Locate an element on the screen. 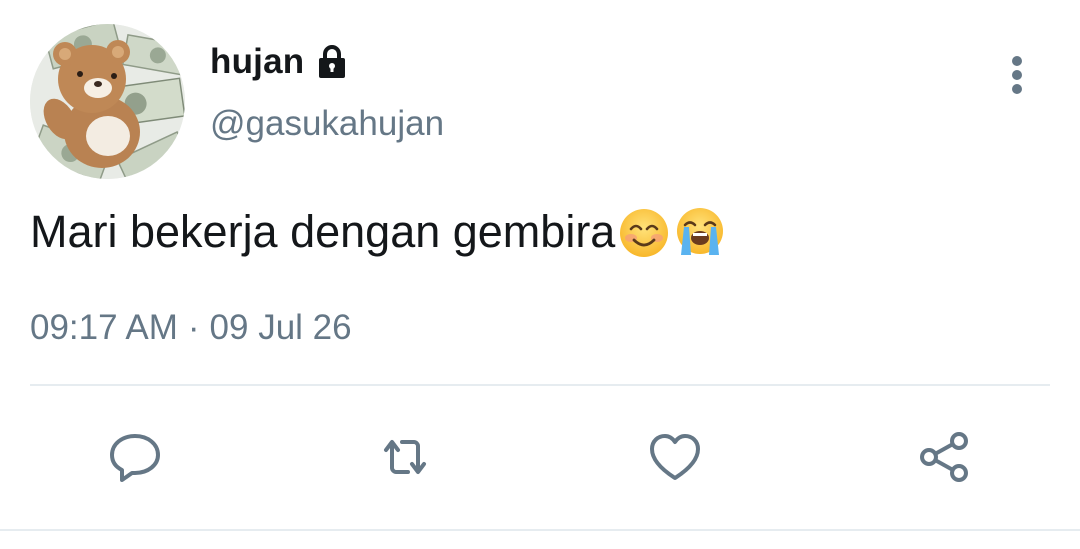 This screenshot has width=1080, height=549. more-options-button is located at coordinates (1017, 75).